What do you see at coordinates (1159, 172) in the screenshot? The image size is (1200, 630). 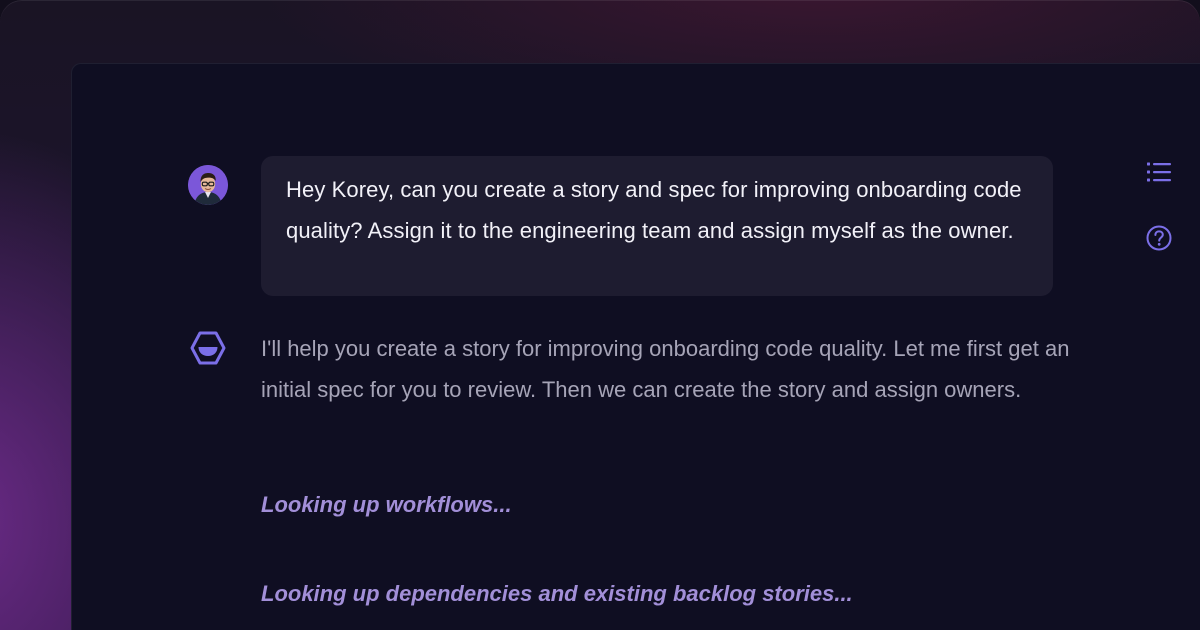 I see `list-icon` at bounding box center [1159, 172].